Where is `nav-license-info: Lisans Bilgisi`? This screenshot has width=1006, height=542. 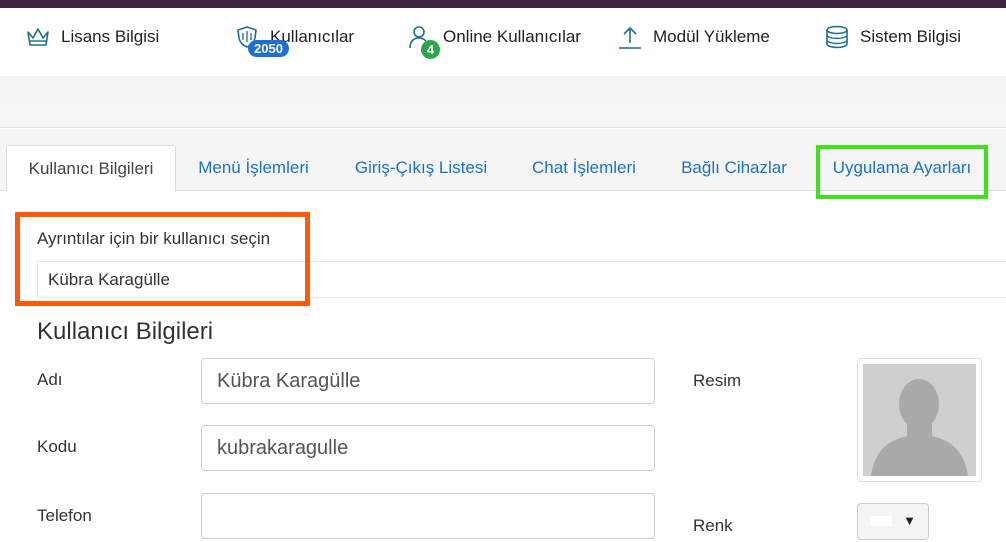 nav-license-info: Lisans Bilgisi is located at coordinates (92, 37).